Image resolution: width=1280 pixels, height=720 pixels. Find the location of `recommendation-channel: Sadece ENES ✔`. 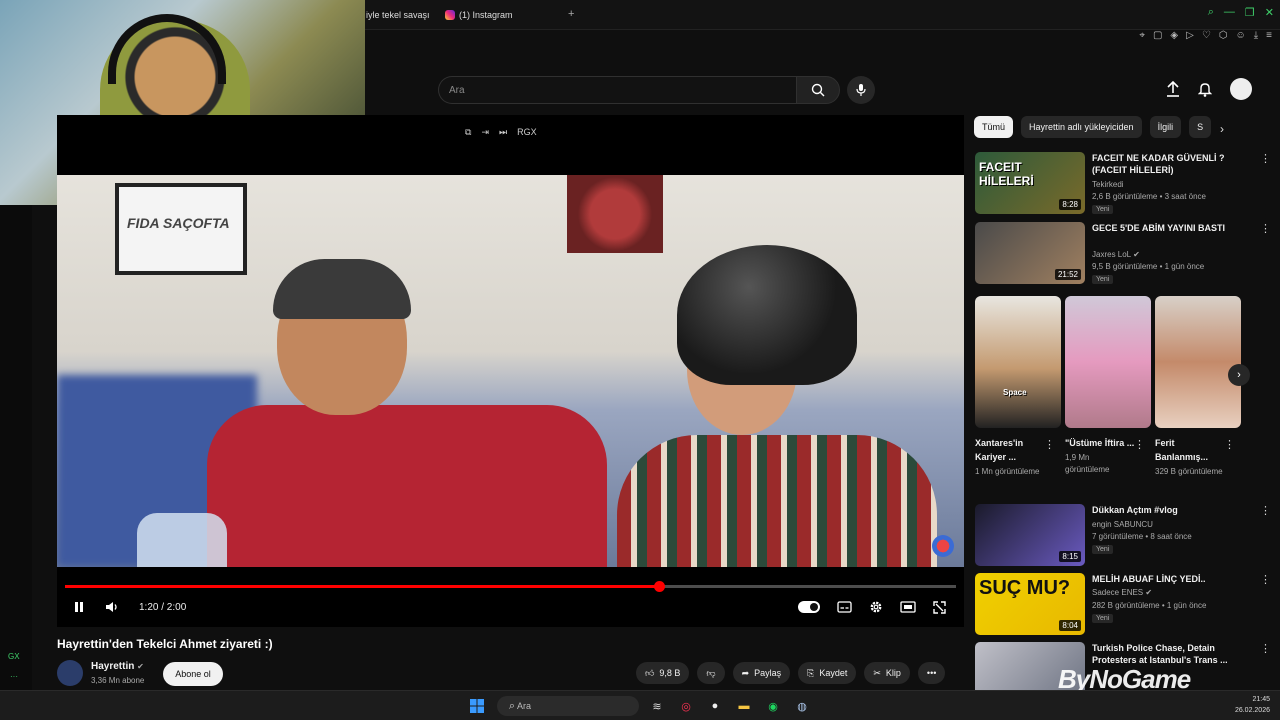

recommendation-channel: Sadece ENES ✔ is located at coordinates (1122, 592).